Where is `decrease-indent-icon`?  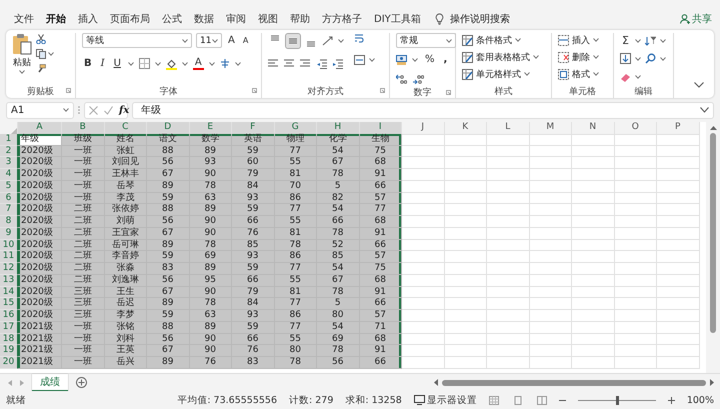 decrease-indent-icon is located at coordinates (321, 63).